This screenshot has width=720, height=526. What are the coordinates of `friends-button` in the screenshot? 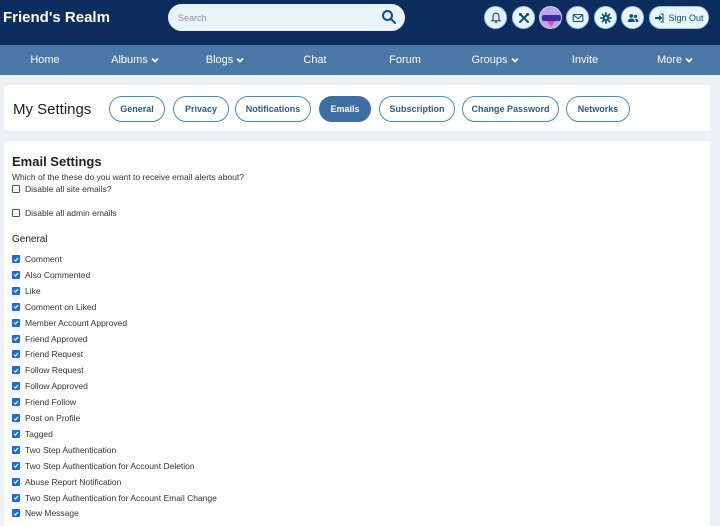 It's located at (632, 17).